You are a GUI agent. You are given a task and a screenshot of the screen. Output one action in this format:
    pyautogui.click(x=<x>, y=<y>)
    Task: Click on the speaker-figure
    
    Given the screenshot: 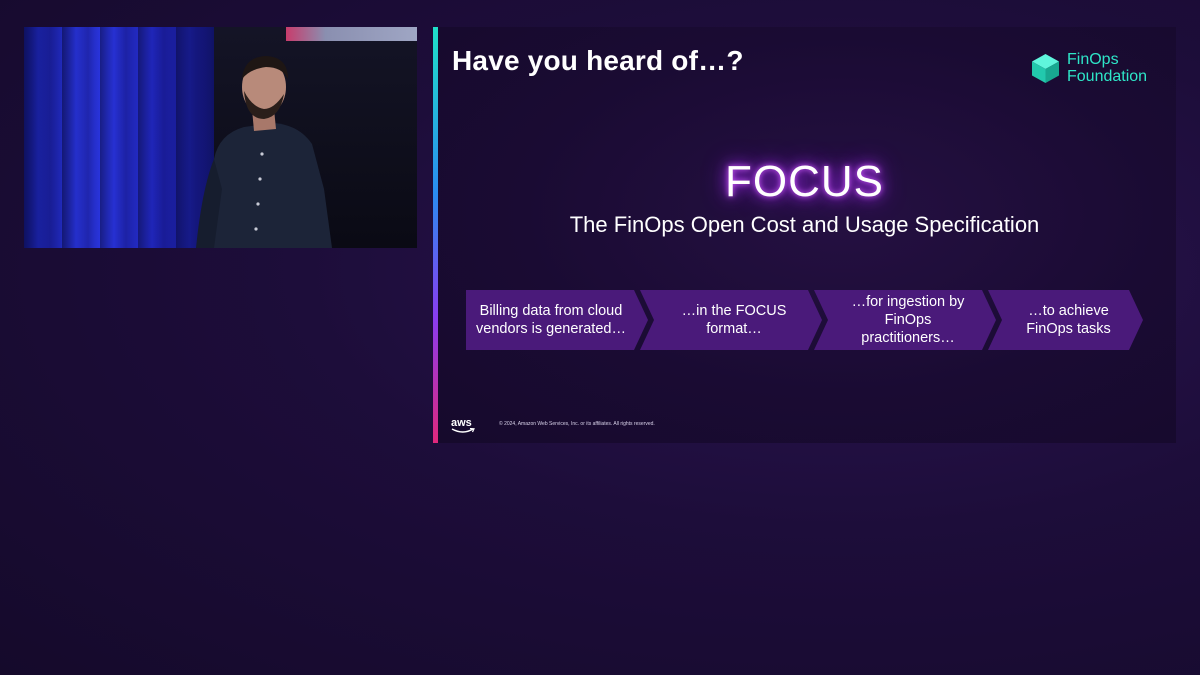 What is the action you would take?
    pyautogui.click(x=264, y=152)
    